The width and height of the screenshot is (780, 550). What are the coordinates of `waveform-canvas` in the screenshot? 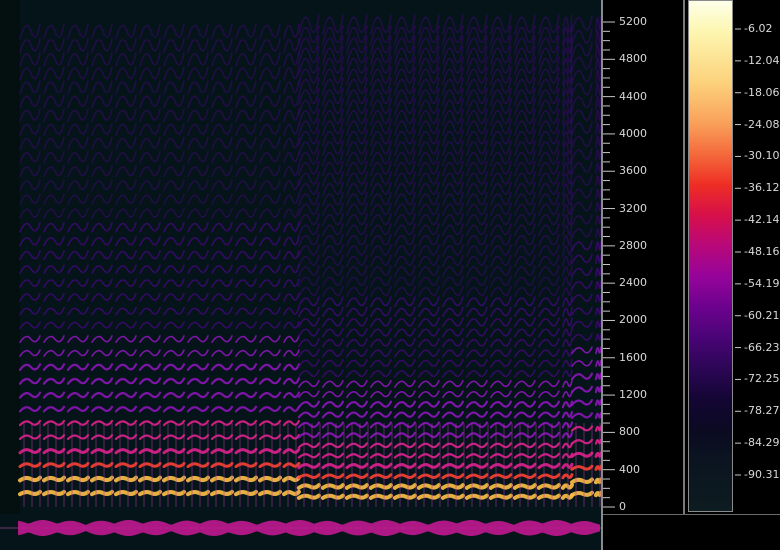 It's located at (300, 532).